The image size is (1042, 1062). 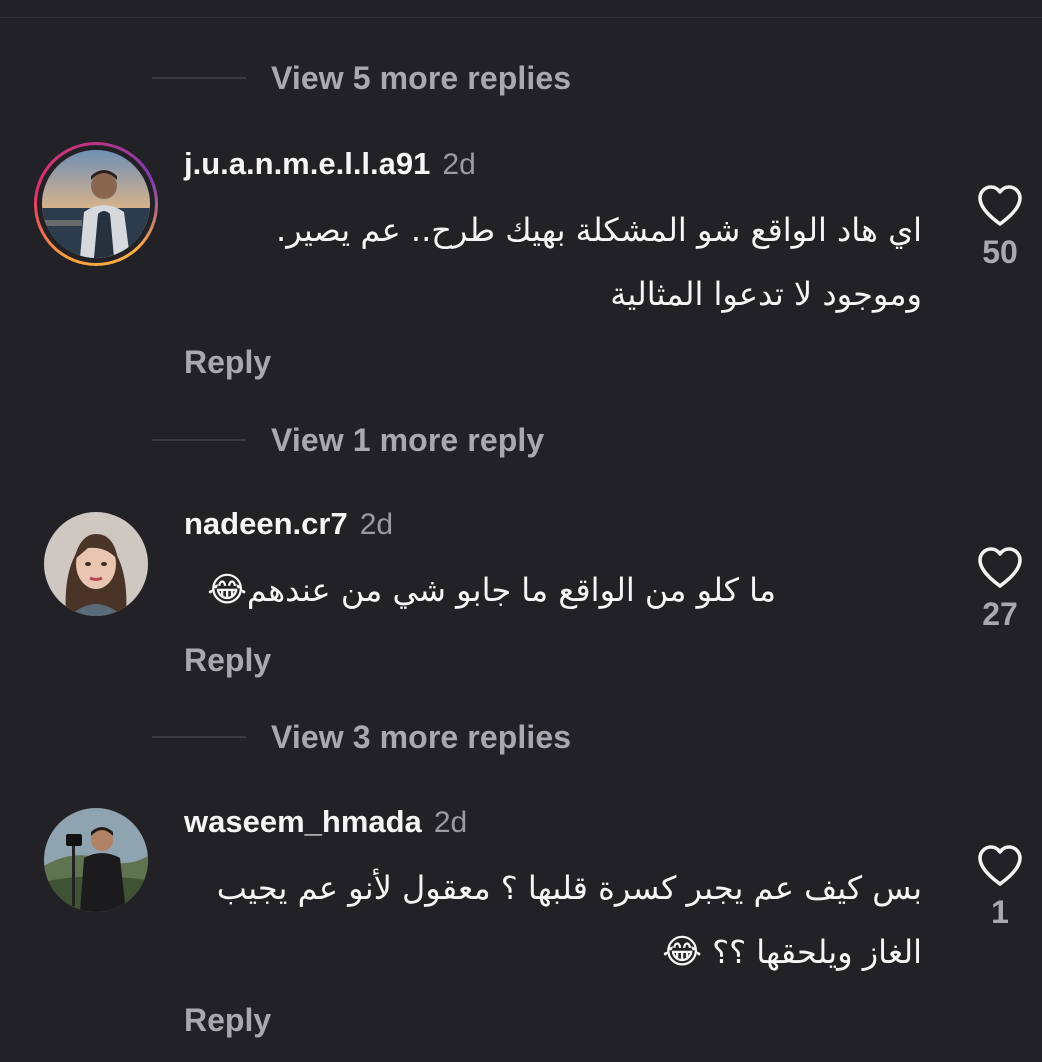 What do you see at coordinates (1000, 252) in the screenshot?
I see `like-count: 50` at bounding box center [1000, 252].